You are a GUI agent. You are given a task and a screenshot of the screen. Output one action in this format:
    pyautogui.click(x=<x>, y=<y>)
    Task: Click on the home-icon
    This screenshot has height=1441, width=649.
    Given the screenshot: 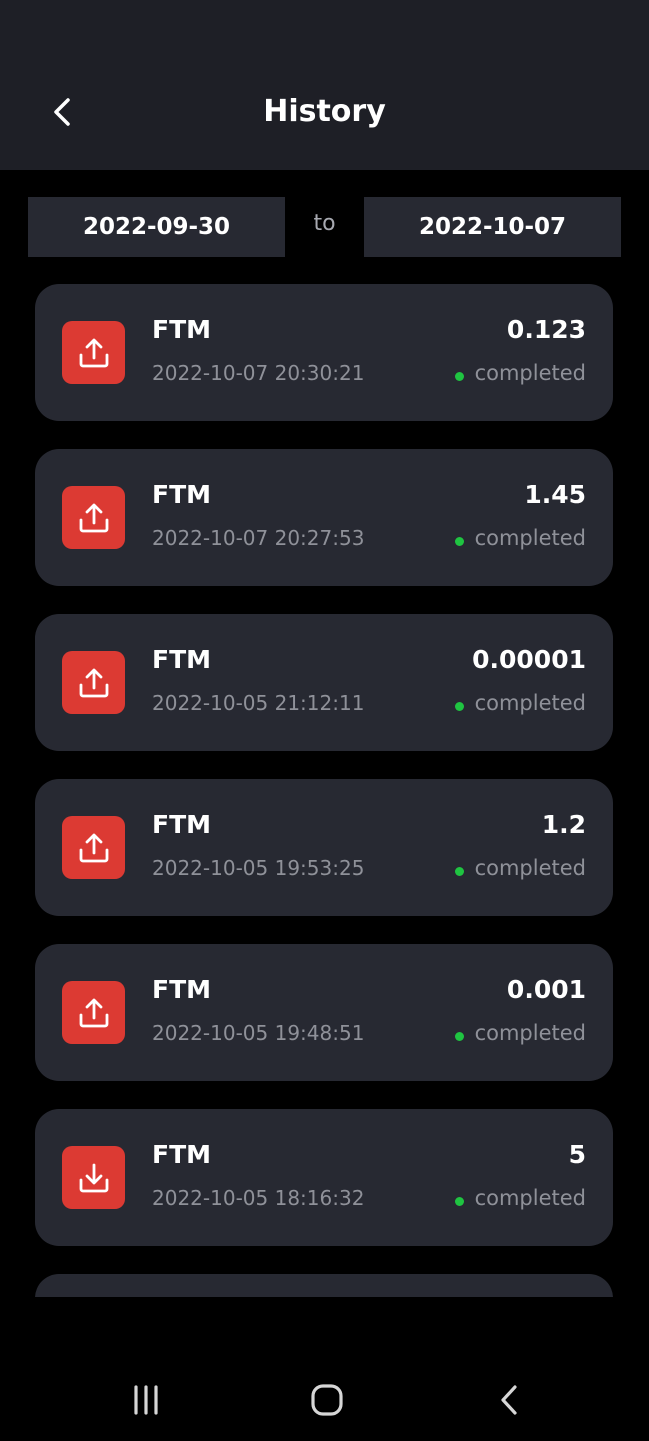 What is the action you would take?
    pyautogui.click(x=327, y=1400)
    